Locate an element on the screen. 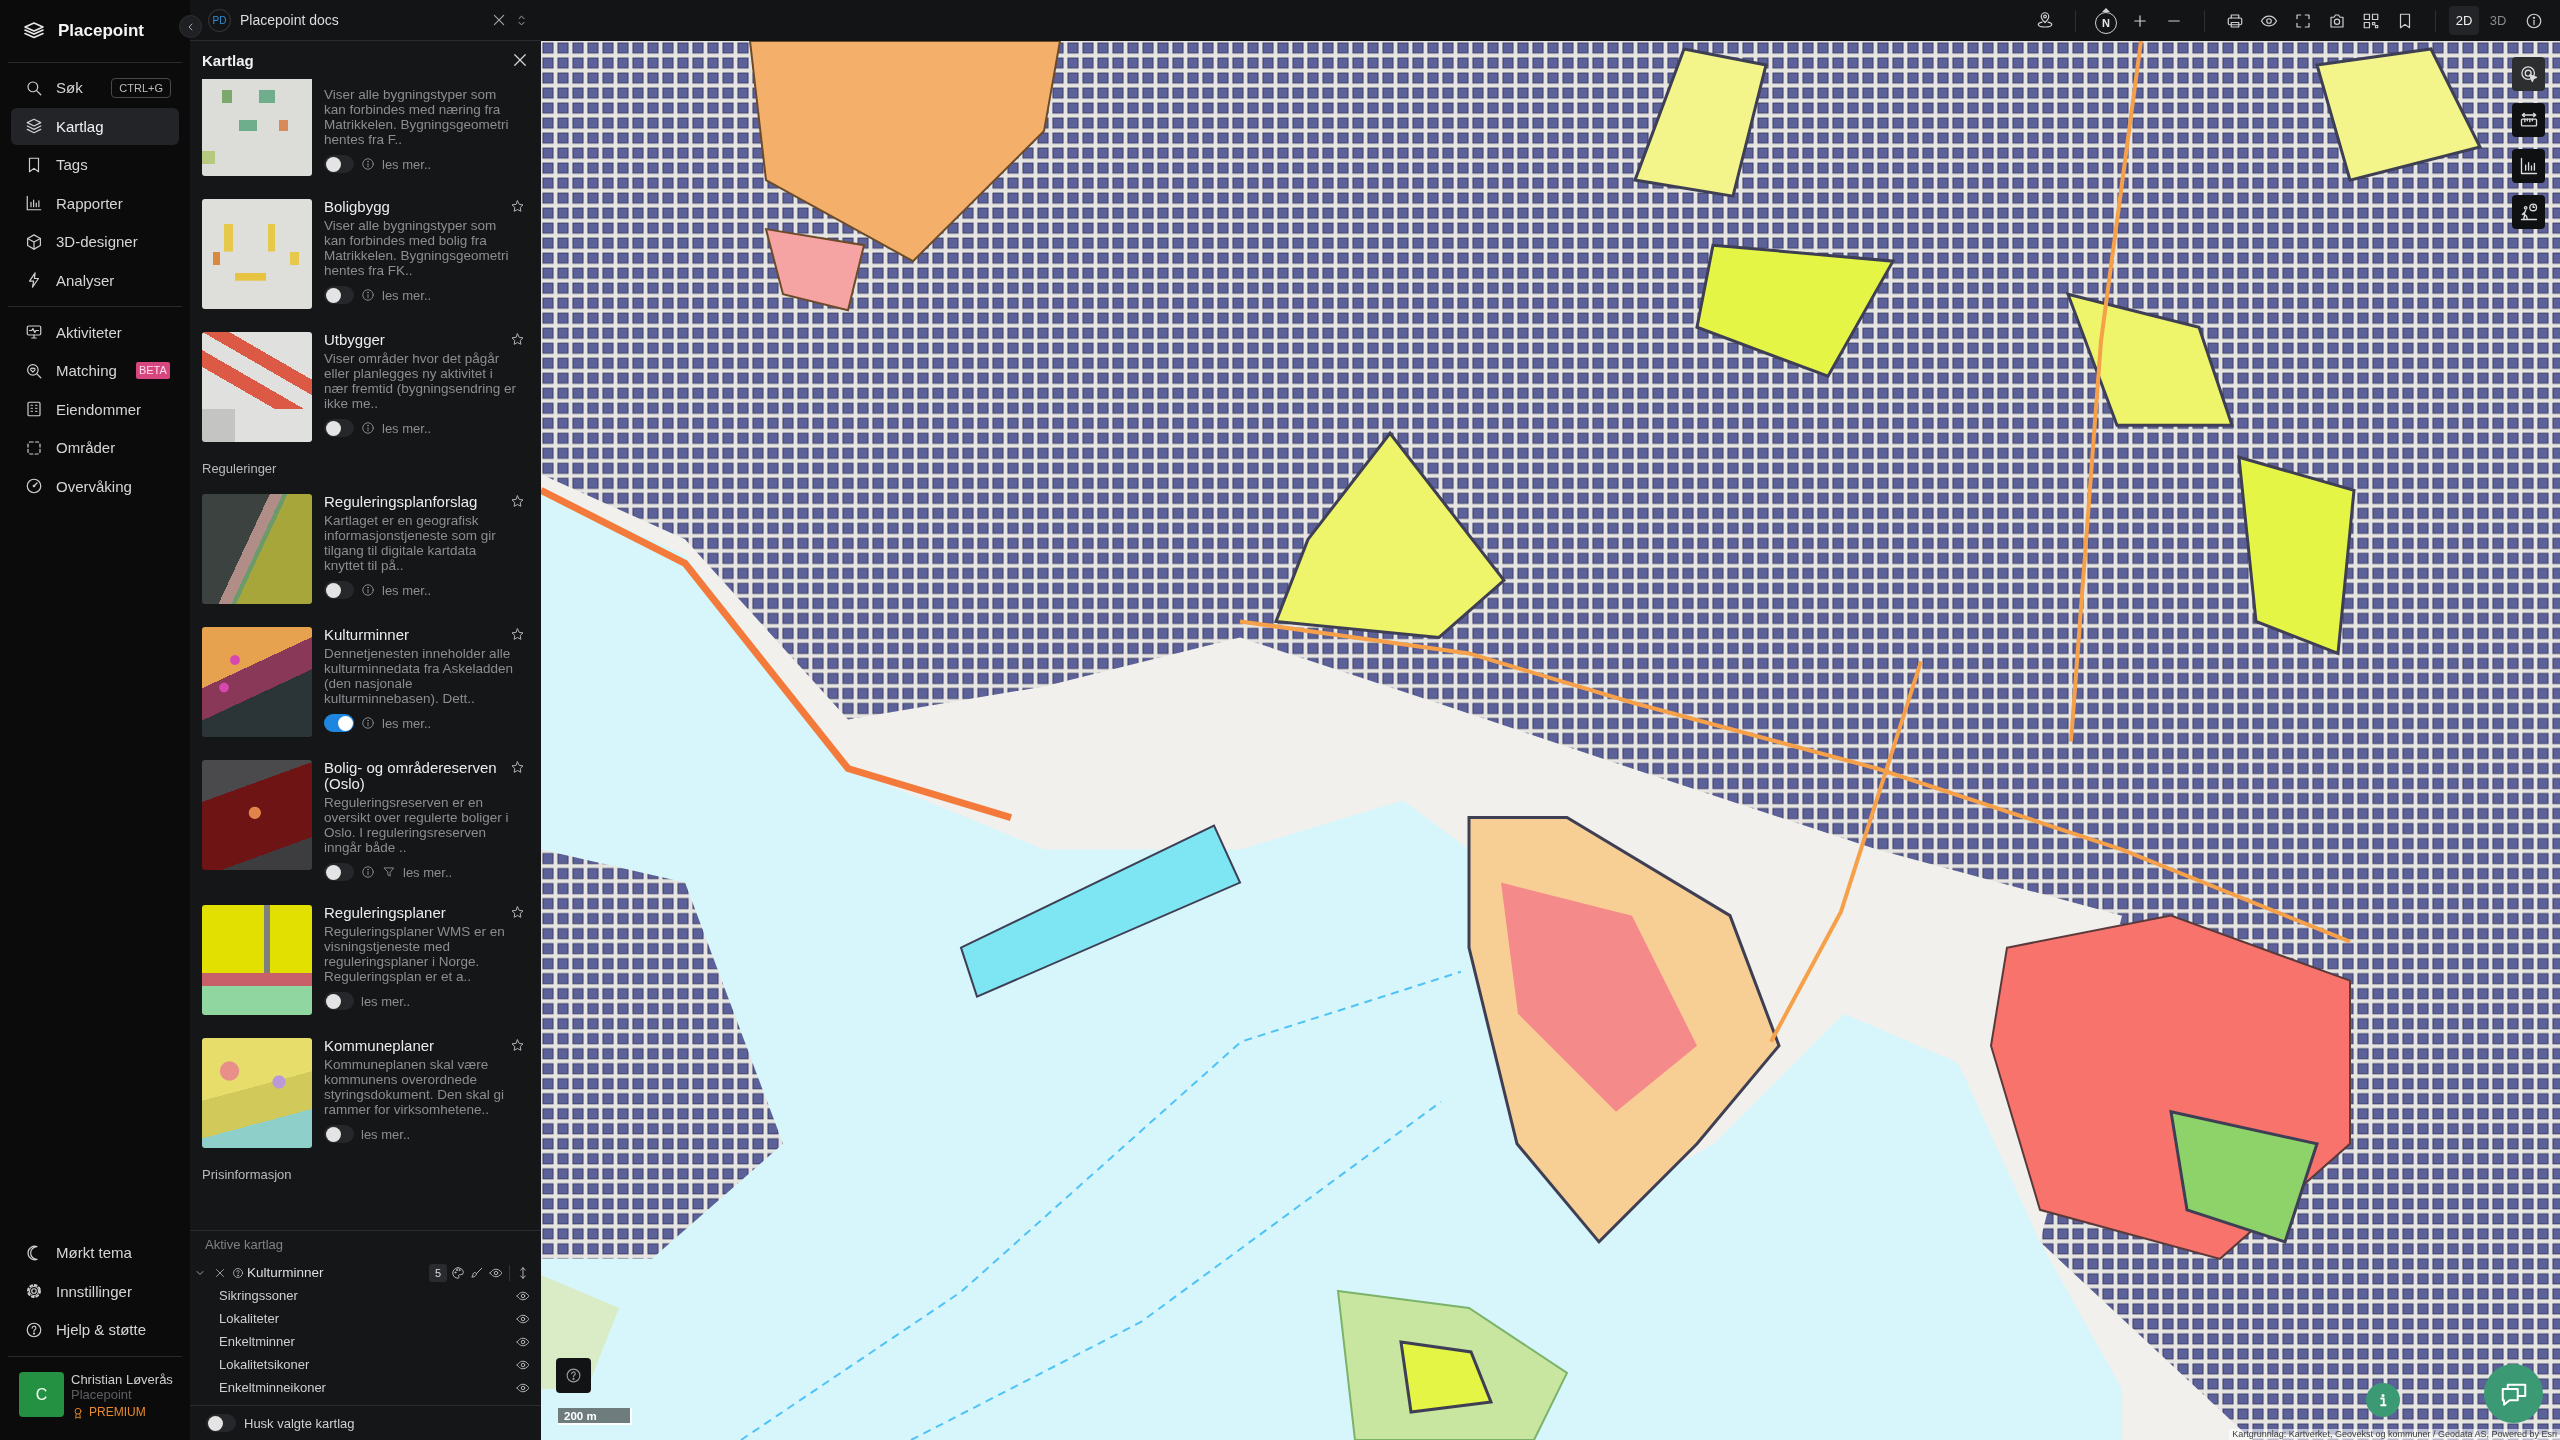 This screenshot has height=1440, width=2560. settings-icon is located at coordinates (34, 1291).